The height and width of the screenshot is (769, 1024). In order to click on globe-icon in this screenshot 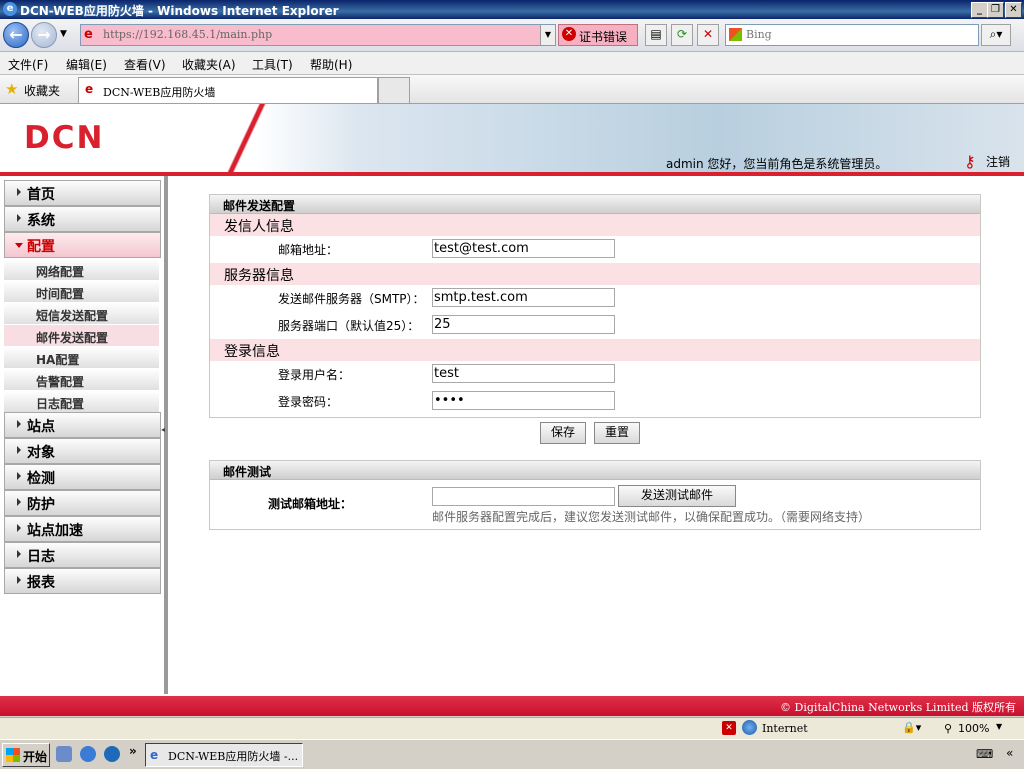, I will do `click(749, 727)`.